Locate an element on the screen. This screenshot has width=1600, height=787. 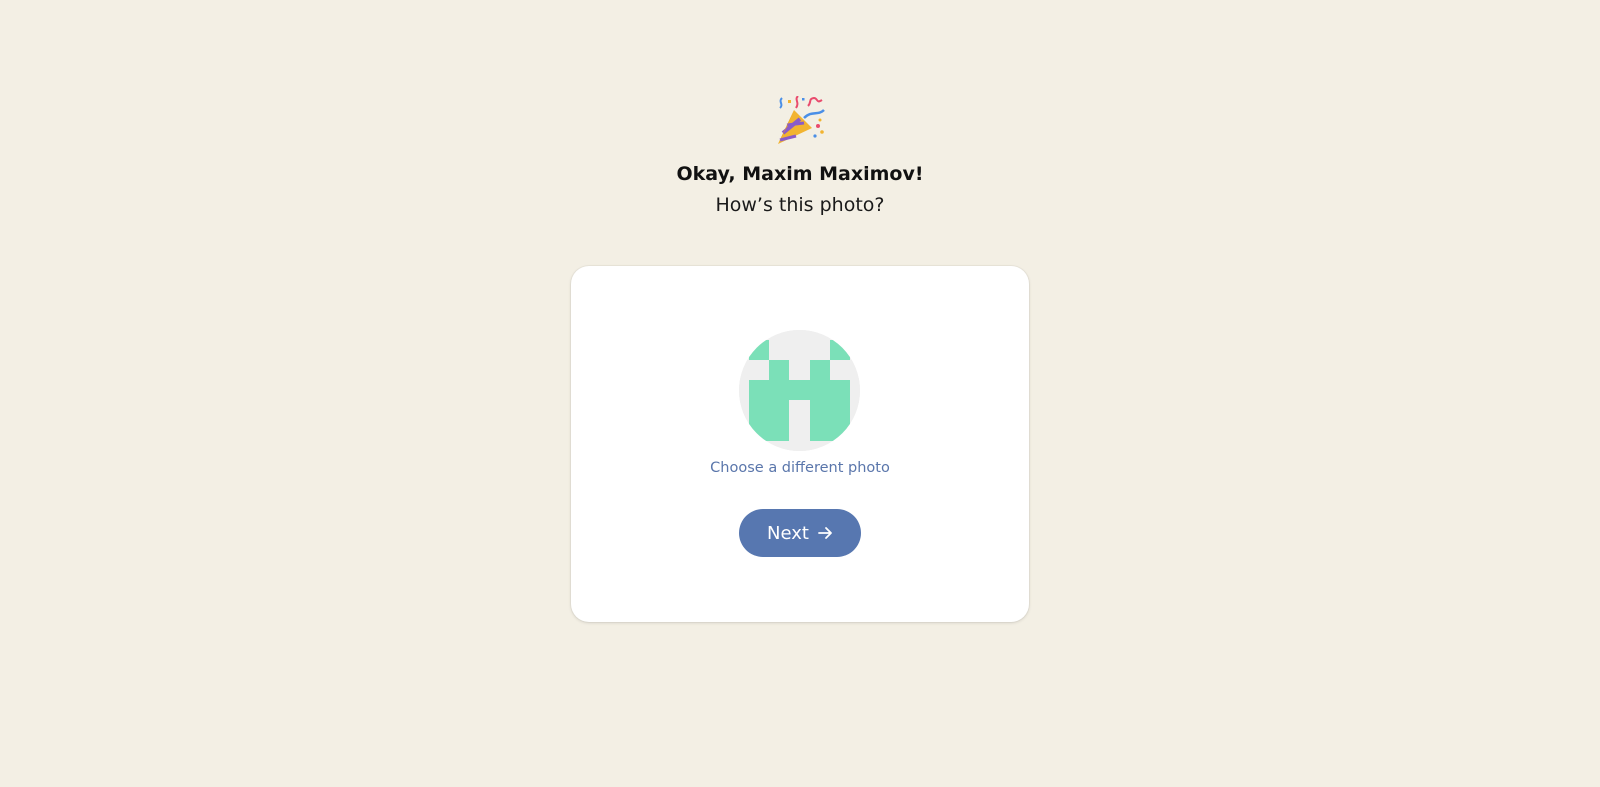
arrow-right-icon is located at coordinates (825, 533).